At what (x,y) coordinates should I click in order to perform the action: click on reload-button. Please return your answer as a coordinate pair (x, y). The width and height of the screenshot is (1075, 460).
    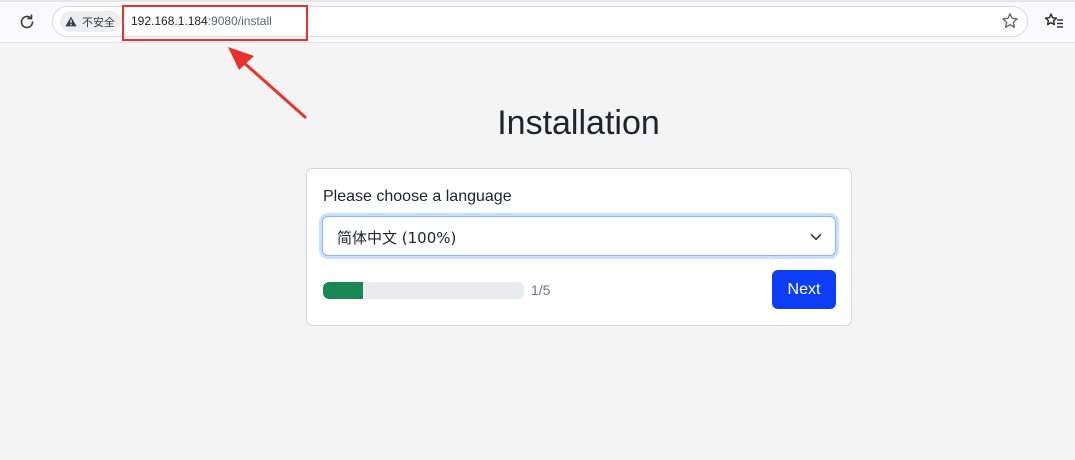
    Looking at the image, I should click on (27, 22).